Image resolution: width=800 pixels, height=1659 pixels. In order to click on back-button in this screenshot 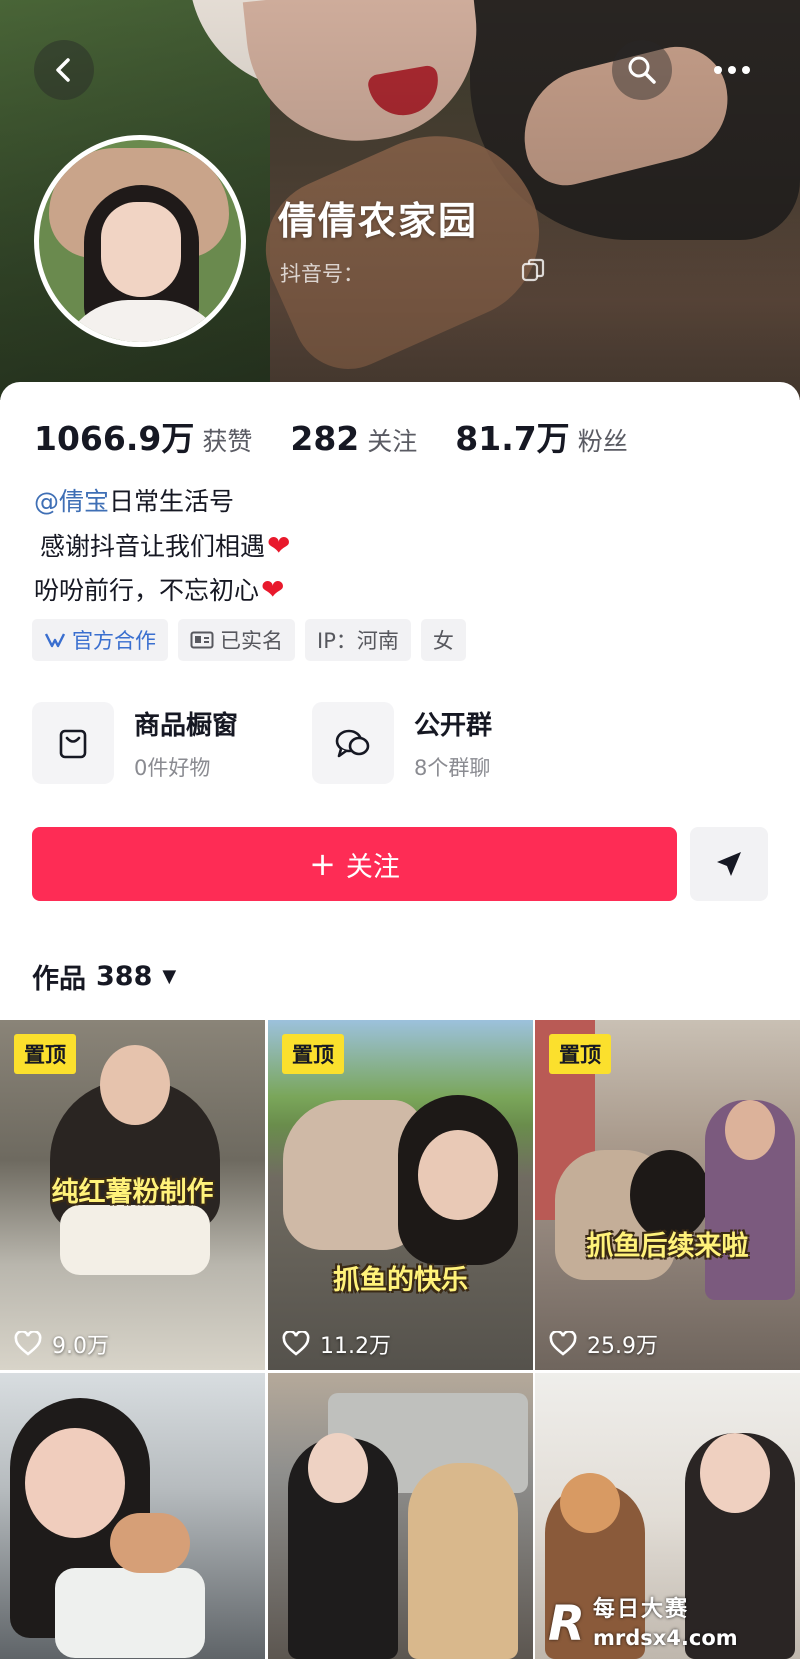, I will do `click(64, 70)`.